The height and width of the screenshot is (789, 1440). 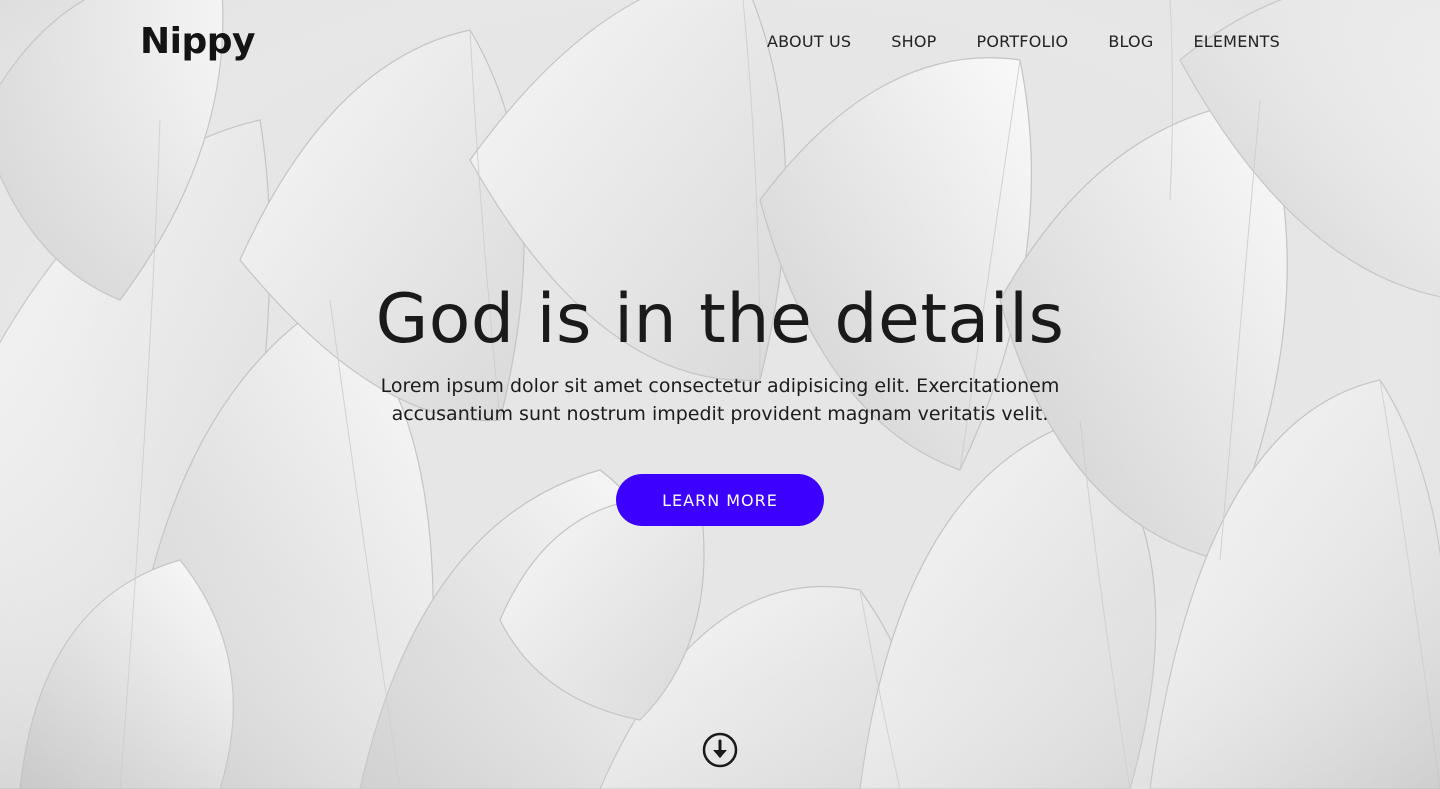 I want to click on scroll-down-button, so click(x=720, y=750).